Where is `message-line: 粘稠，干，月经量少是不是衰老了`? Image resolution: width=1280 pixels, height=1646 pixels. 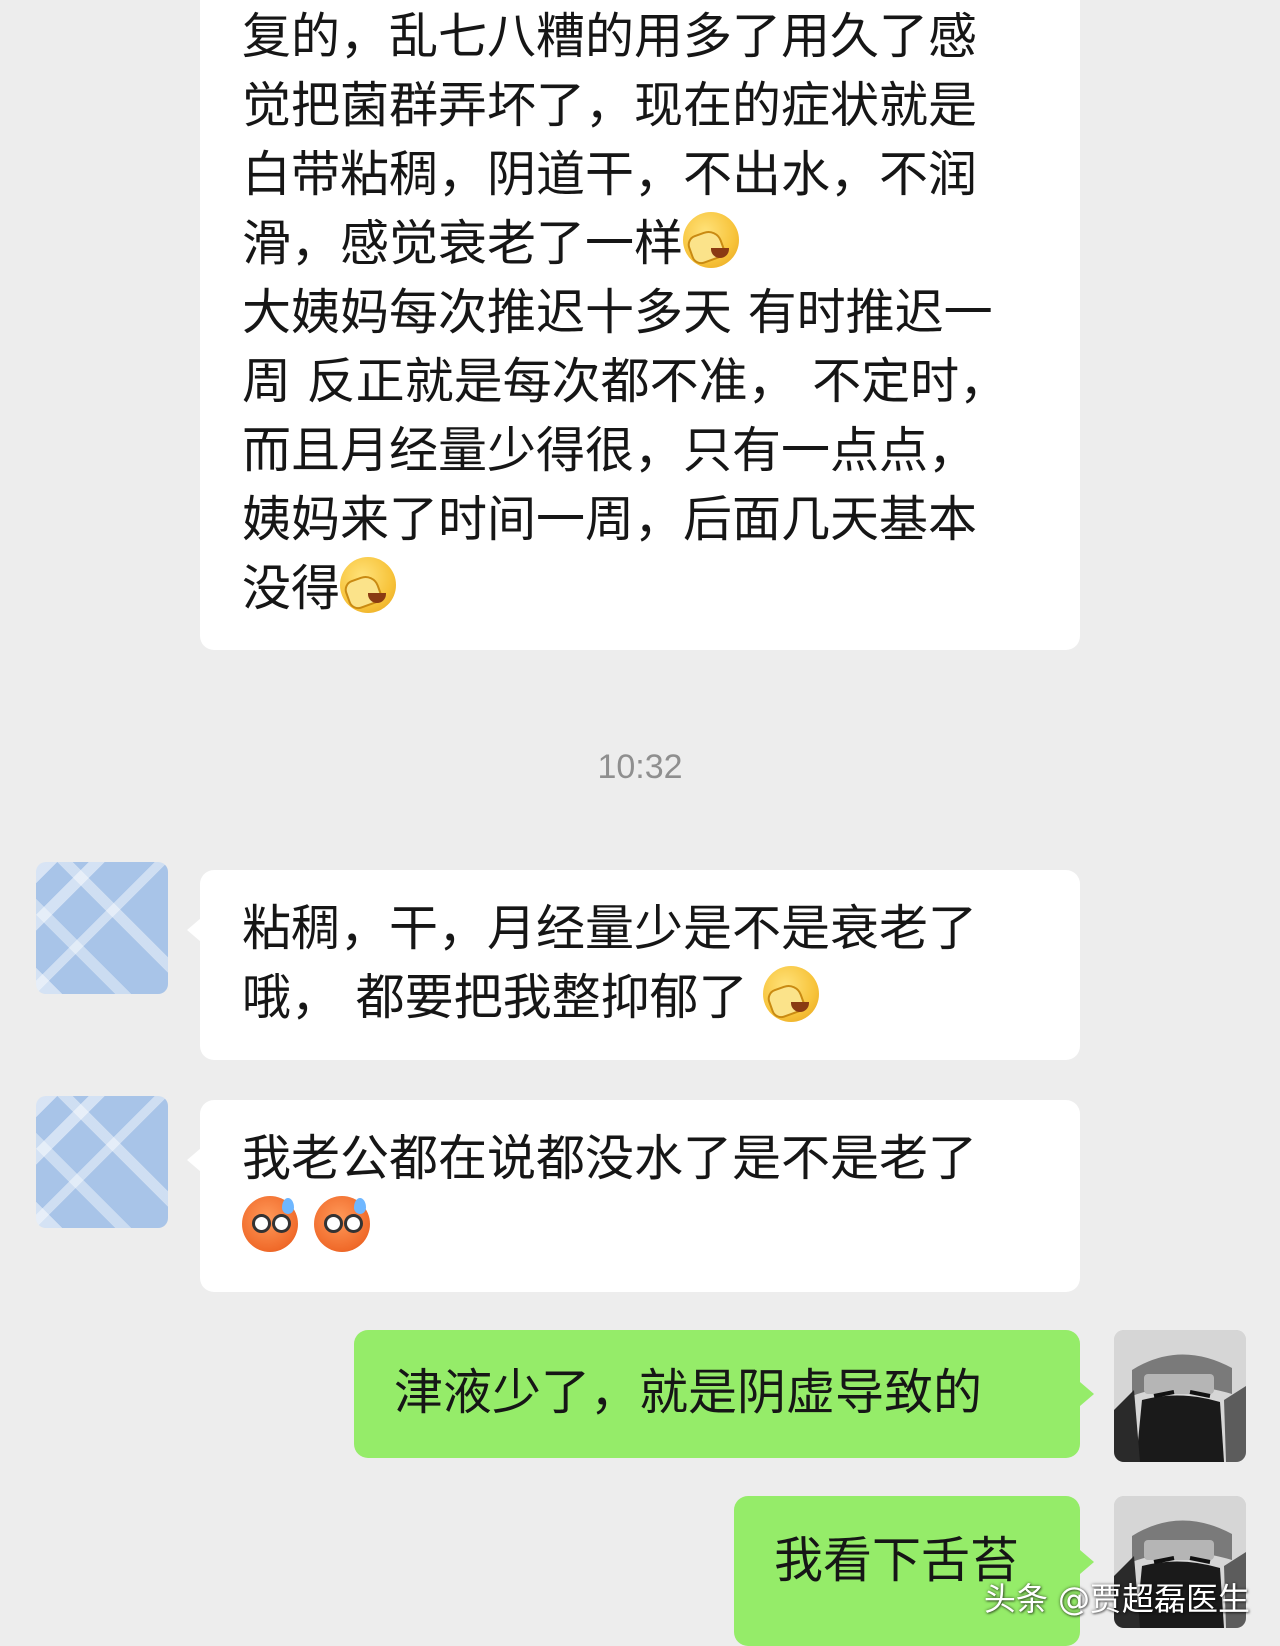 message-line: 粘稠，干，月经量少是不是衰老了 is located at coordinates (610, 928).